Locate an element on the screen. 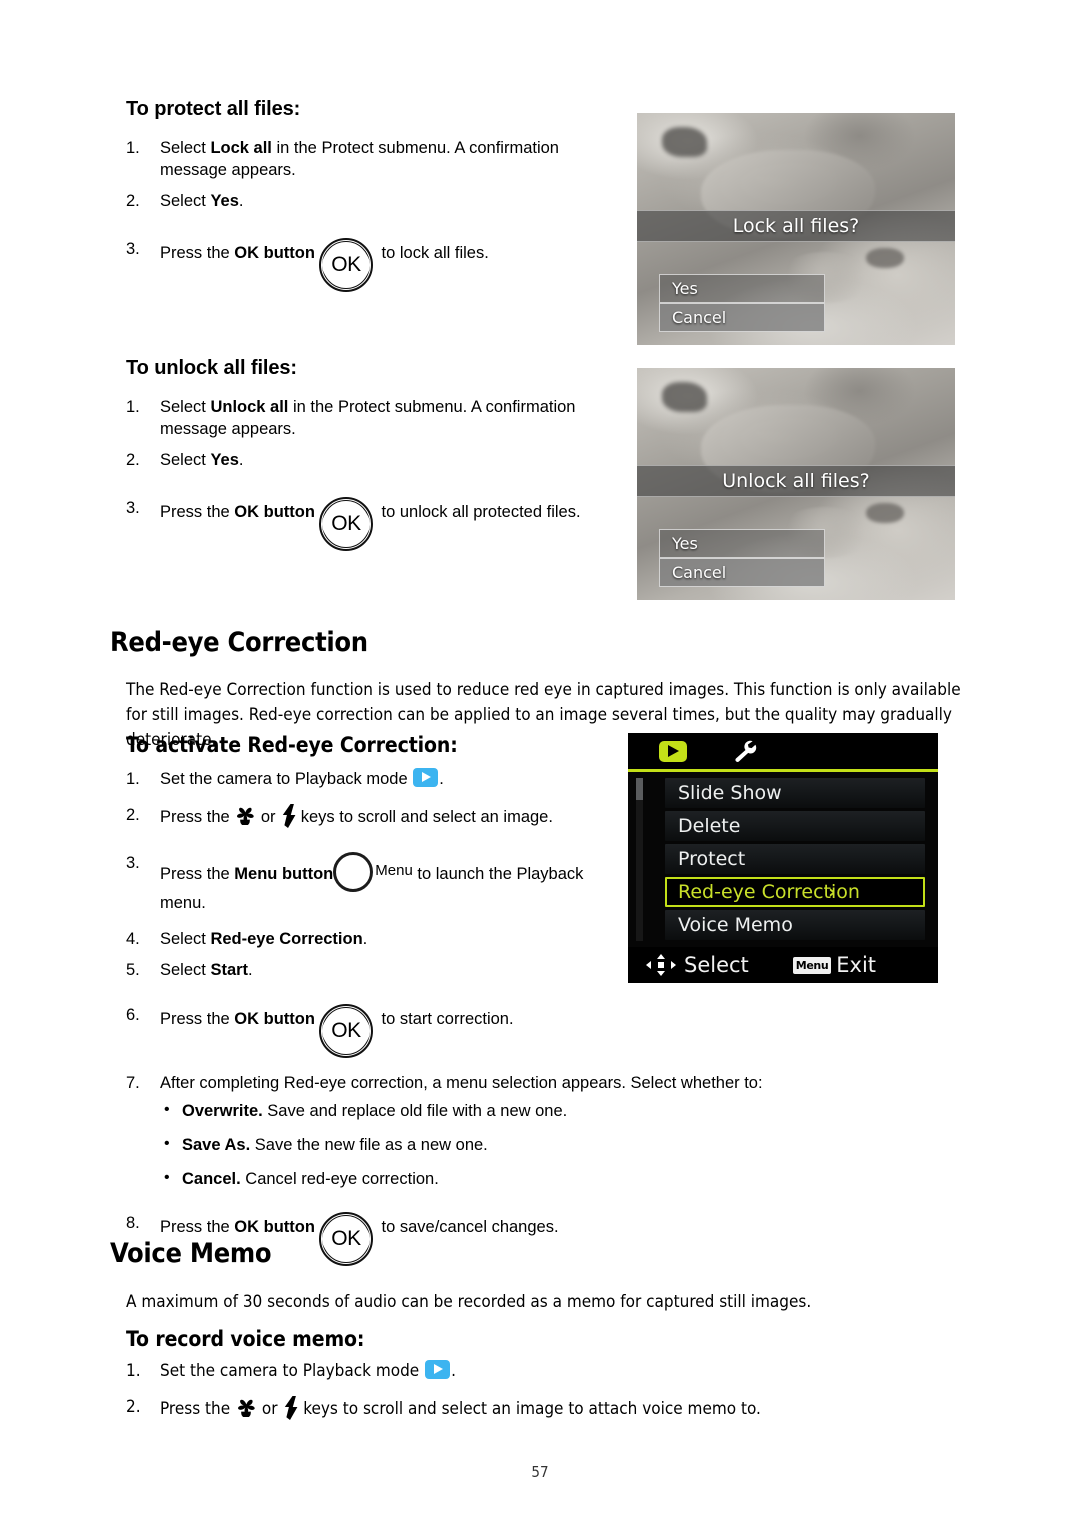 Image resolution: width=1080 pixels, height=1527 pixels. step-text: Press the OK button OK to lock all files. is located at coordinates (324, 265).